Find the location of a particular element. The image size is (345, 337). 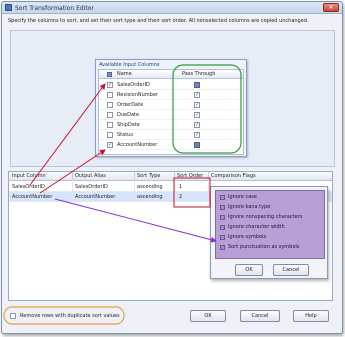

flags-cancel-button: Cancel is located at coordinates (291, 270).